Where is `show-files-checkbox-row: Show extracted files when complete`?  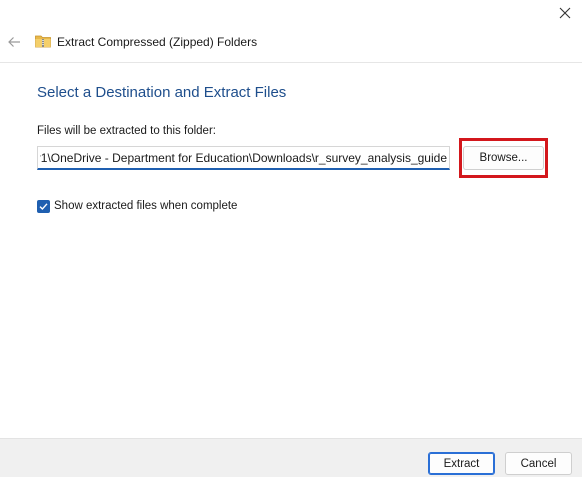 show-files-checkbox-row: Show extracted files when complete is located at coordinates (137, 206).